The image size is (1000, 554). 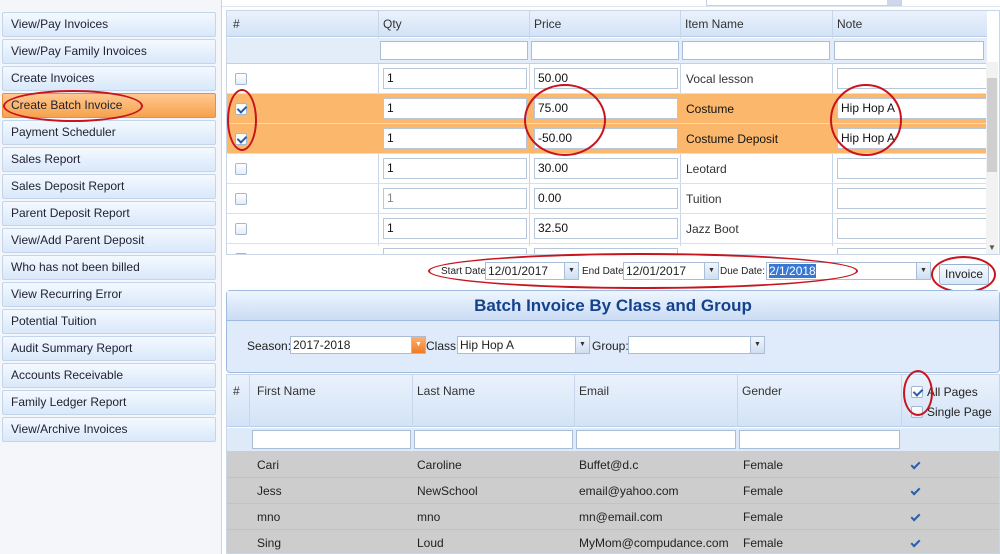 What do you see at coordinates (236, 391) in the screenshot?
I see `col-header-number: #` at bounding box center [236, 391].